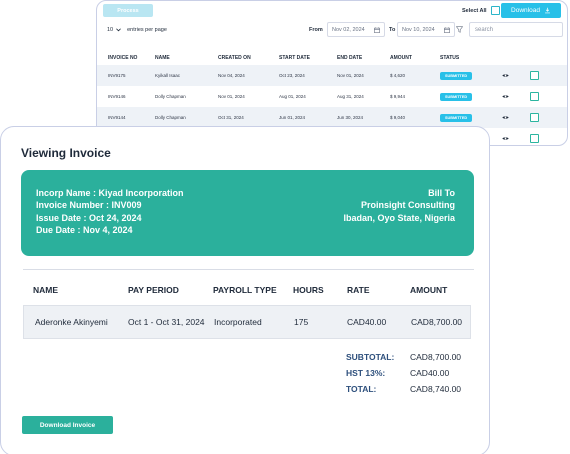 This screenshot has height=454, width=570. What do you see at coordinates (292, 117) in the screenshot?
I see `start-date-cell: Jun 01, 2024` at bounding box center [292, 117].